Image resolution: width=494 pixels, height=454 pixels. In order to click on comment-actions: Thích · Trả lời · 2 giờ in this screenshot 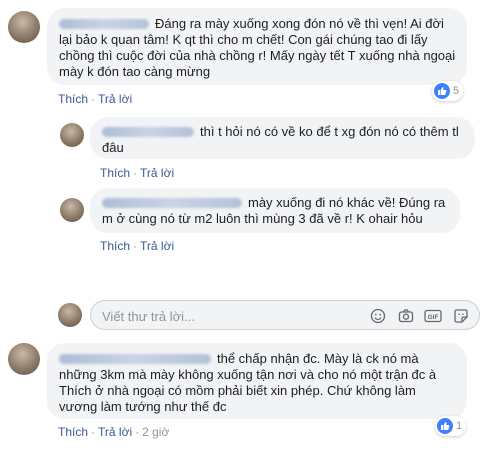, I will do `click(113, 432)`.